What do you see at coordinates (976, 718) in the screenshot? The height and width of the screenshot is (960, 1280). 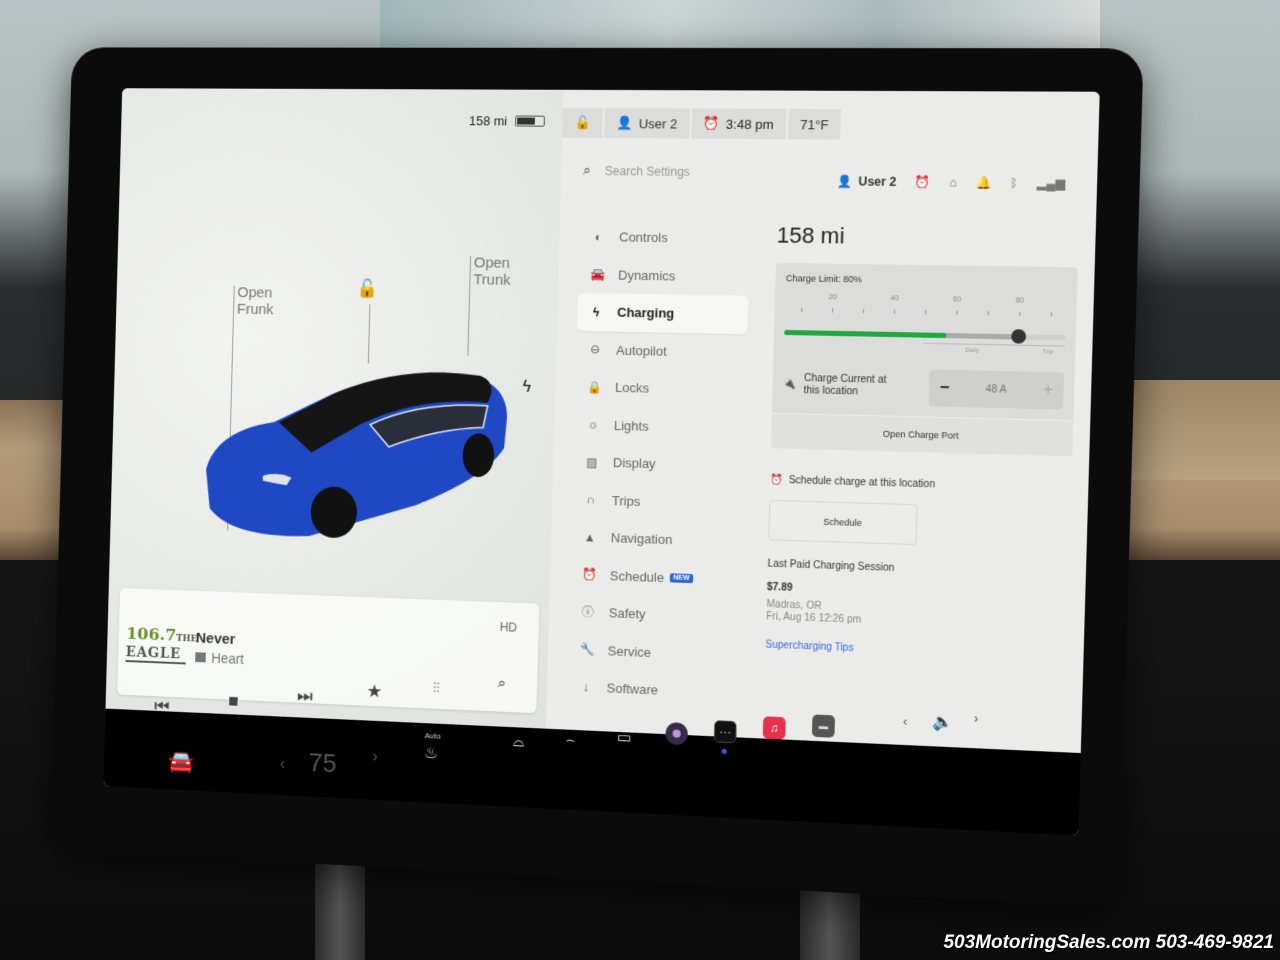 I see `volume-up-chevron: ›` at bounding box center [976, 718].